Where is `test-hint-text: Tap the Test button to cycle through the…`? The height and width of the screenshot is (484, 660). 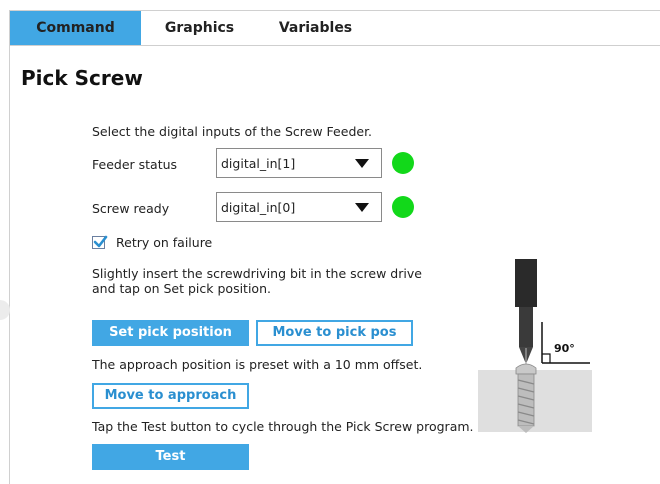 test-hint-text: Tap the Test button to cycle through the… is located at coordinates (283, 426).